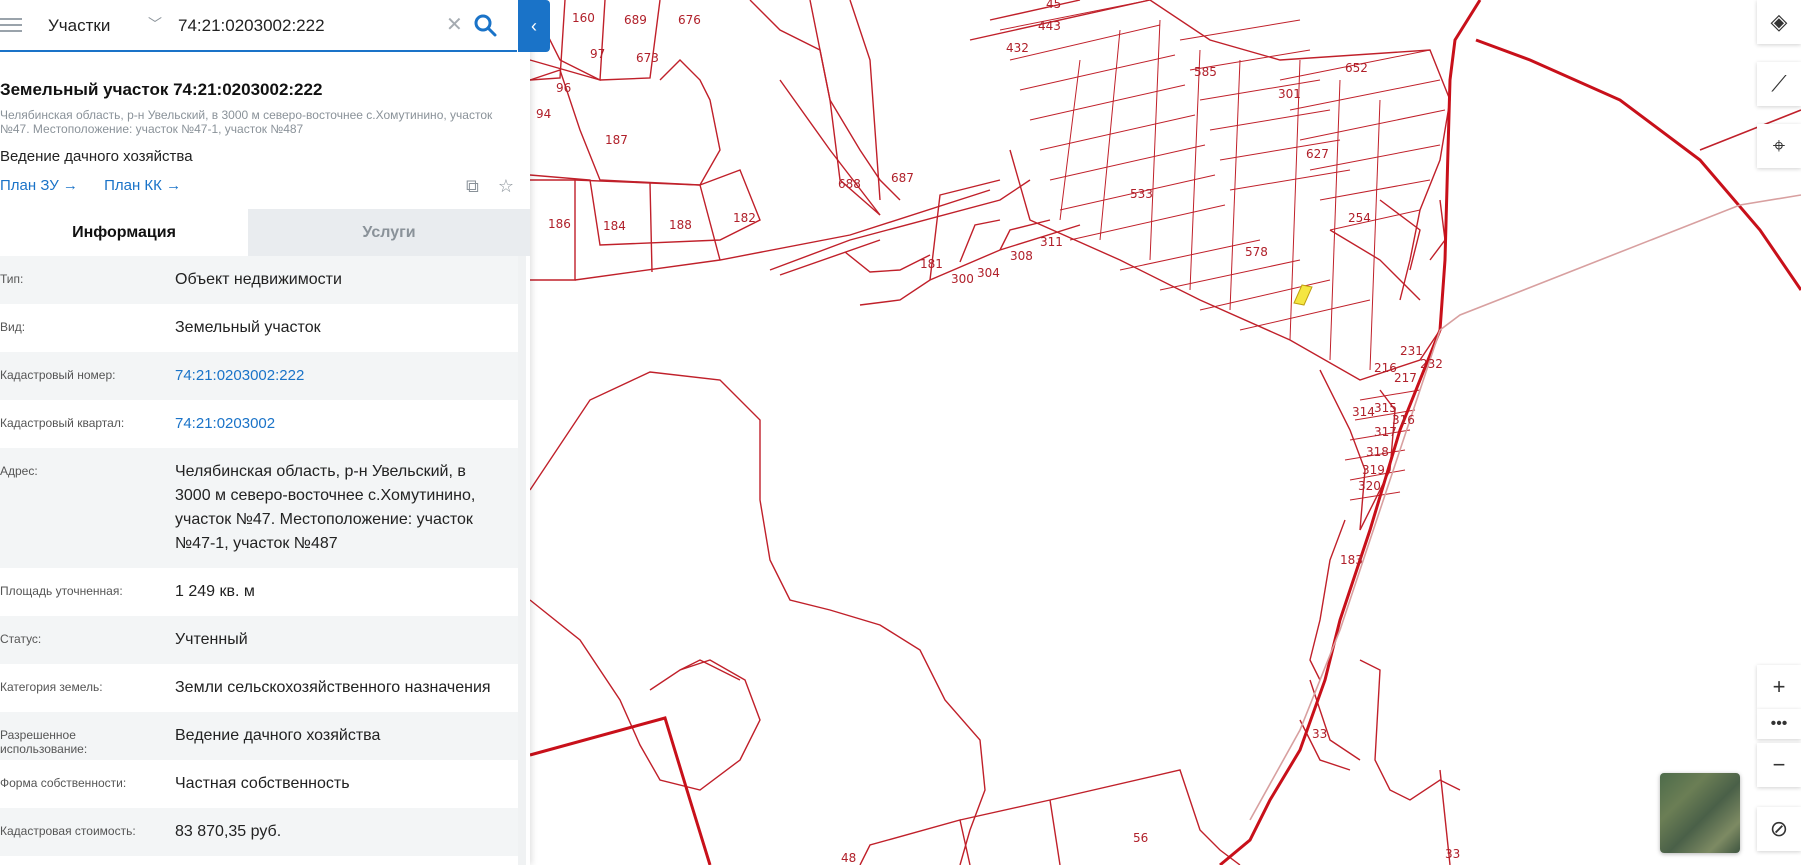  Describe the element at coordinates (79, 26) in the screenshot. I see `search-mode-select: Участки` at that location.